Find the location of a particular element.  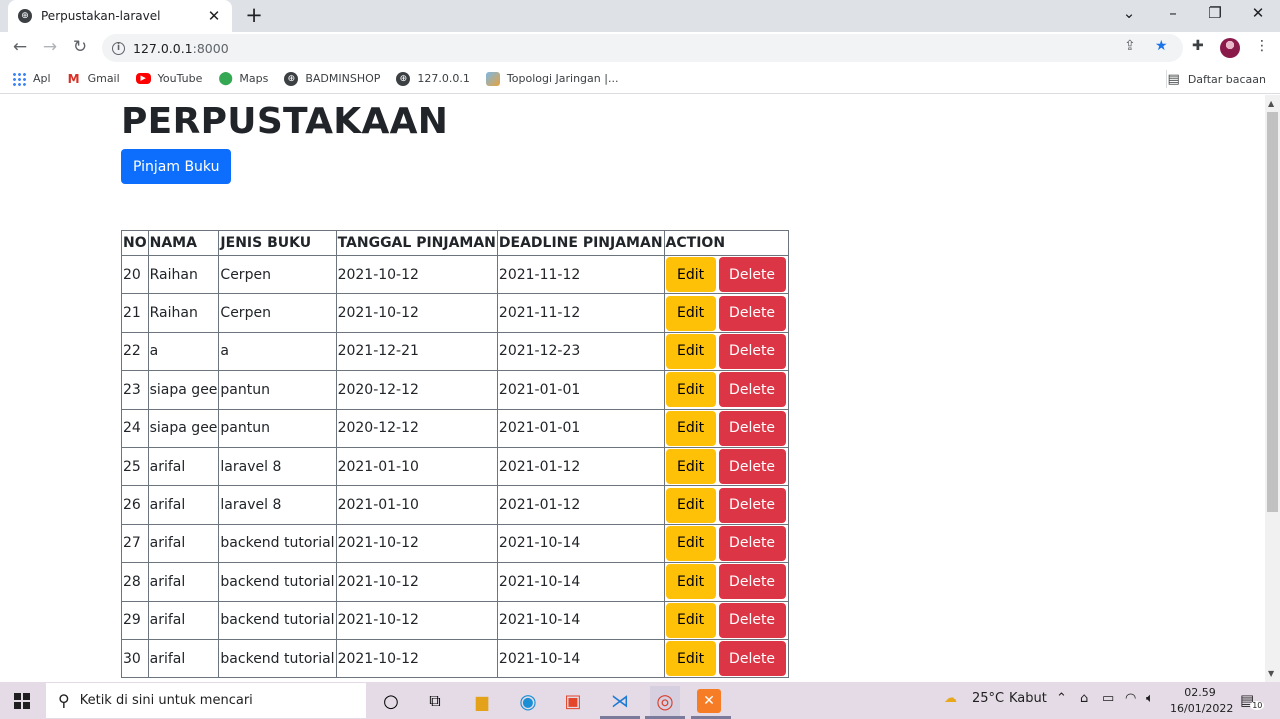

taskbar-clock: 02.59 16/01/2022 is located at coordinates (1201, 701).